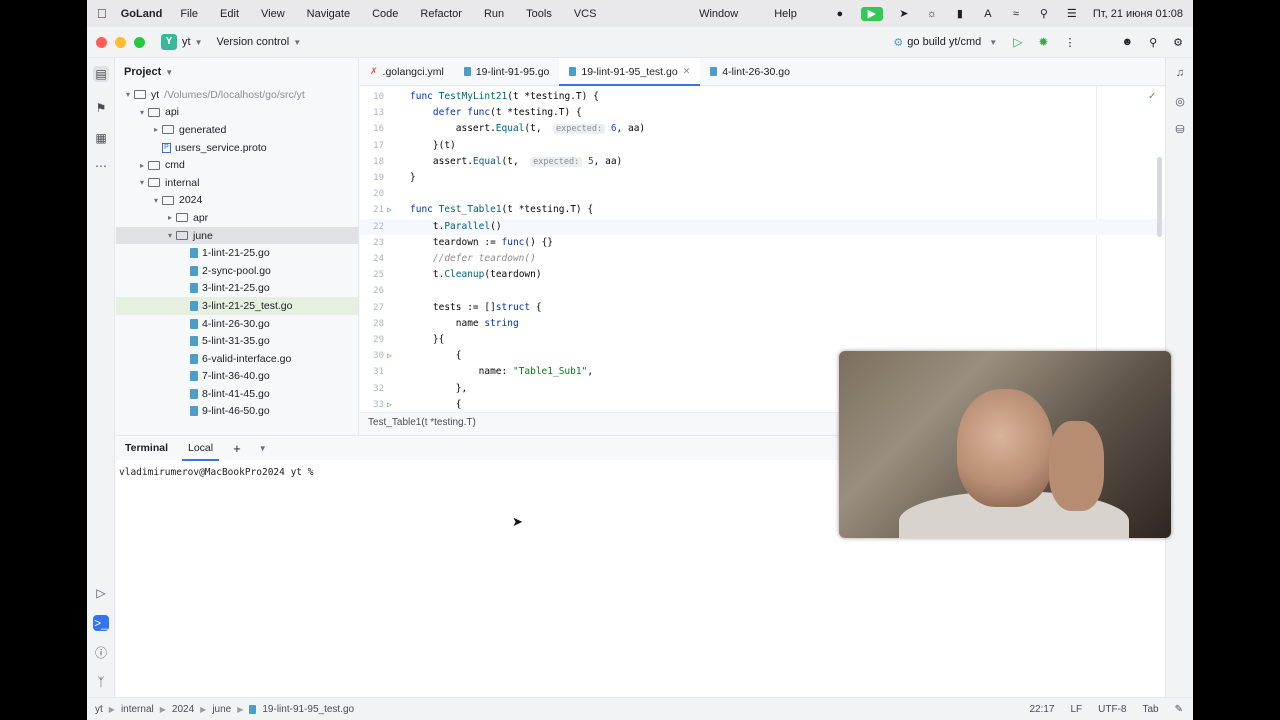 The height and width of the screenshot is (720, 1280). I want to click on code-line: 18 assert.Equal(t, expected: 5, aa), so click(764, 162).